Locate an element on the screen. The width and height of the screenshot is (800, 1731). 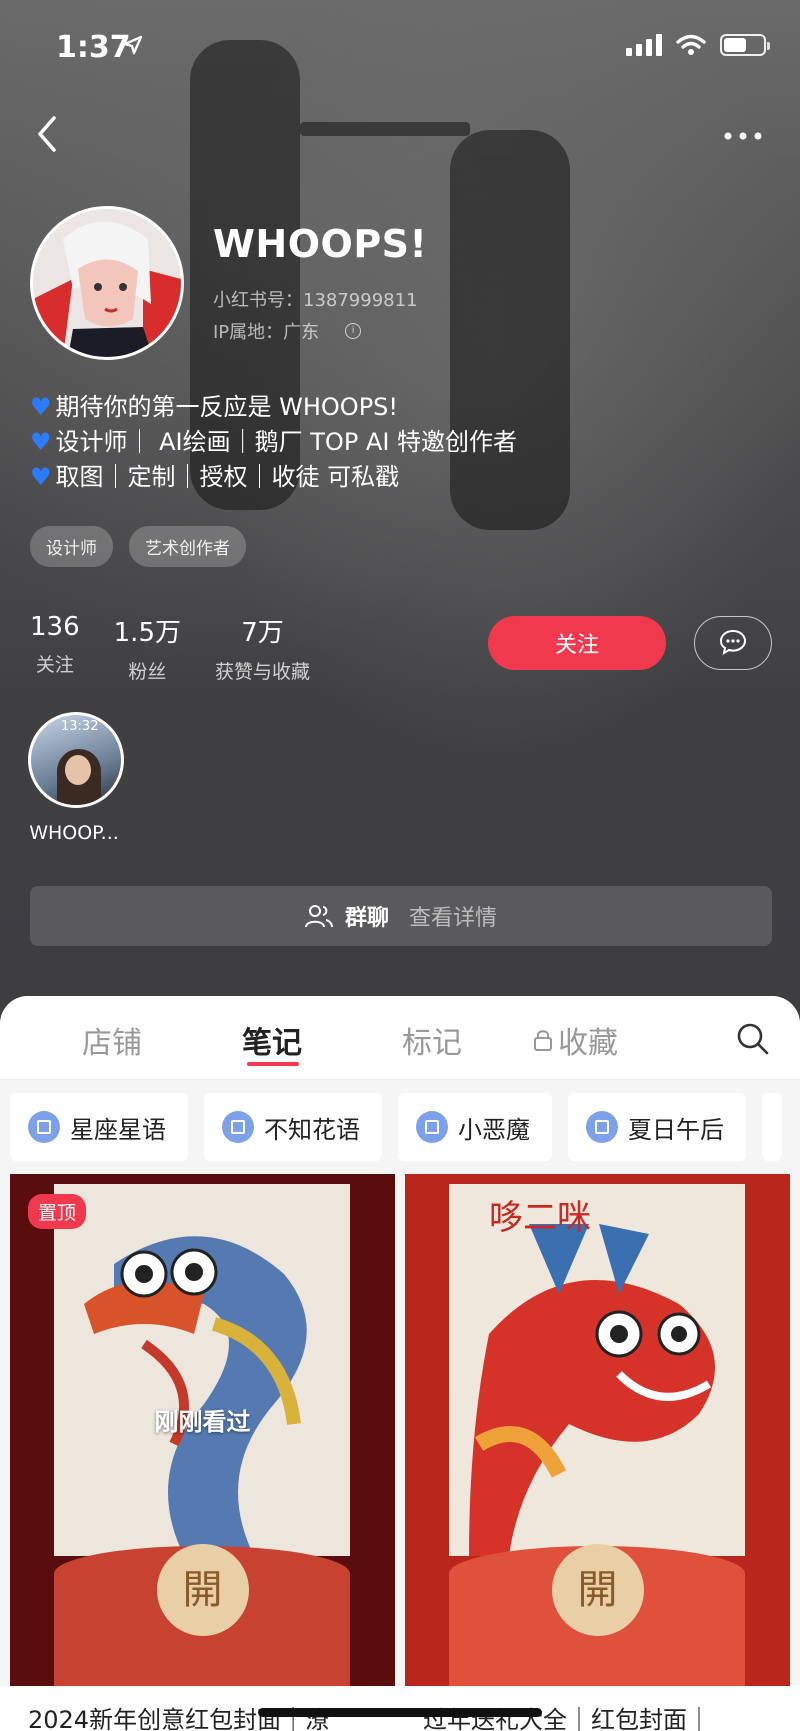
back-arrow-icon is located at coordinates (50, 135).